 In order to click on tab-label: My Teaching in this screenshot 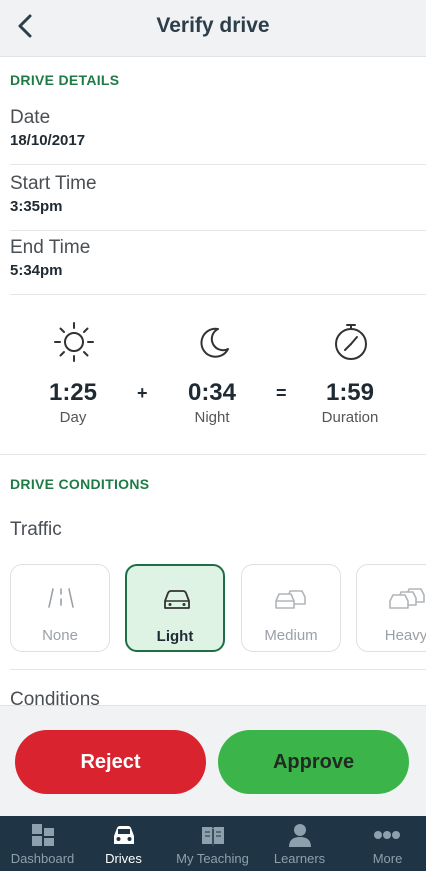, I will do `click(212, 858)`.